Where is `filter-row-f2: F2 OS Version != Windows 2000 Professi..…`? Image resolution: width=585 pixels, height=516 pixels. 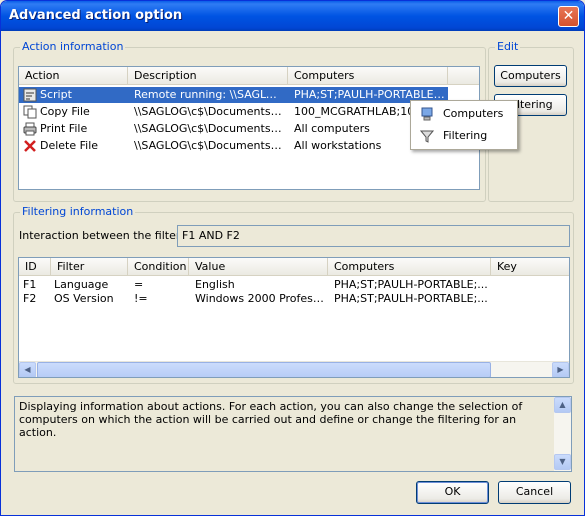 filter-row-f2: F2 OS Version != Windows 2000 Professi..… is located at coordinates (294, 299).